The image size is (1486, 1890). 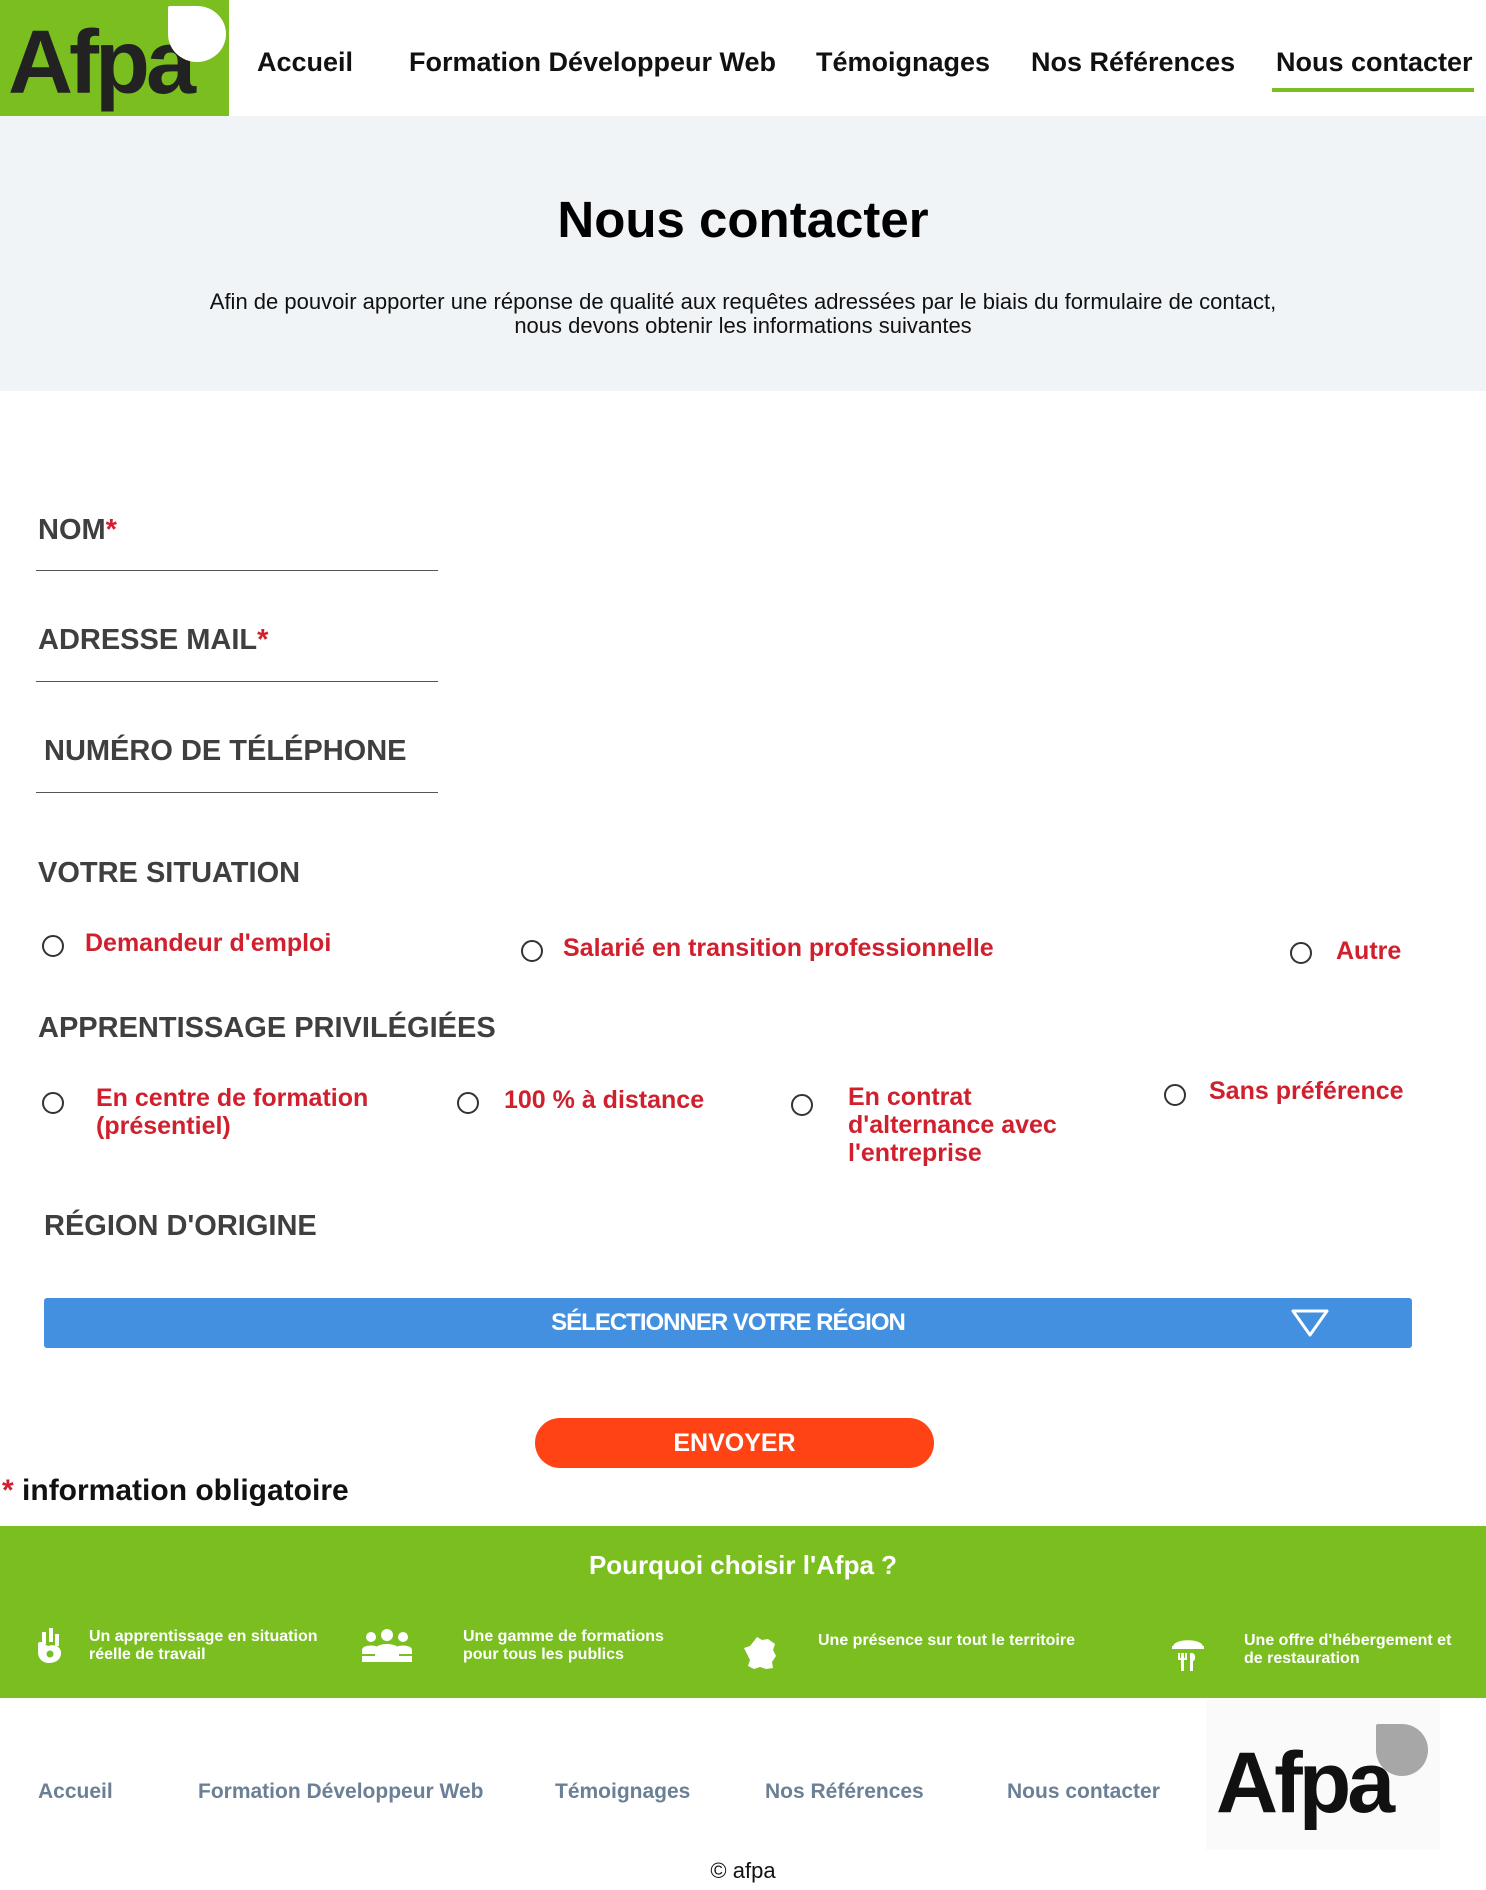 I want to click on afpa-logo: Afpa, so click(x=114, y=60).